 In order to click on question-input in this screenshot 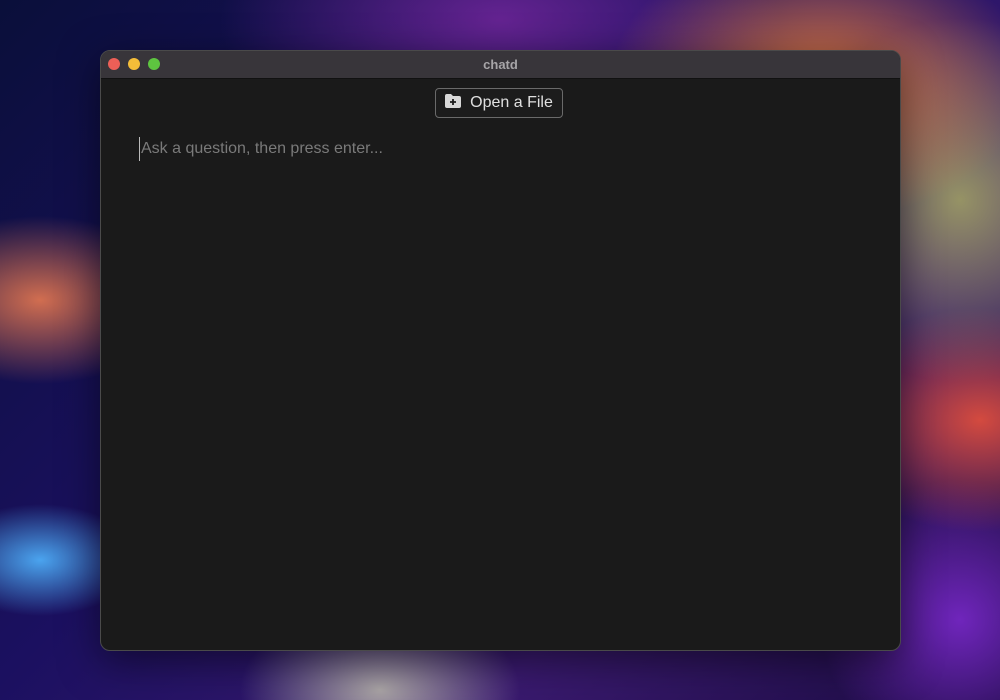, I will do `click(491, 149)`.